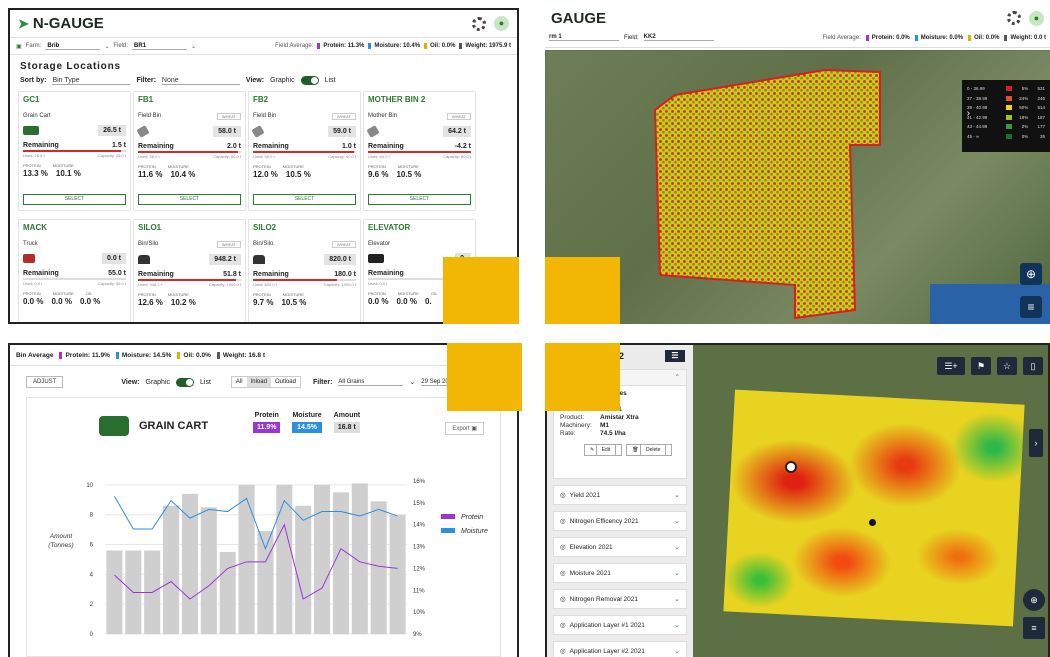 This screenshot has width=1050, height=657. I want to click on flag-marker-icon, so click(791, 467).